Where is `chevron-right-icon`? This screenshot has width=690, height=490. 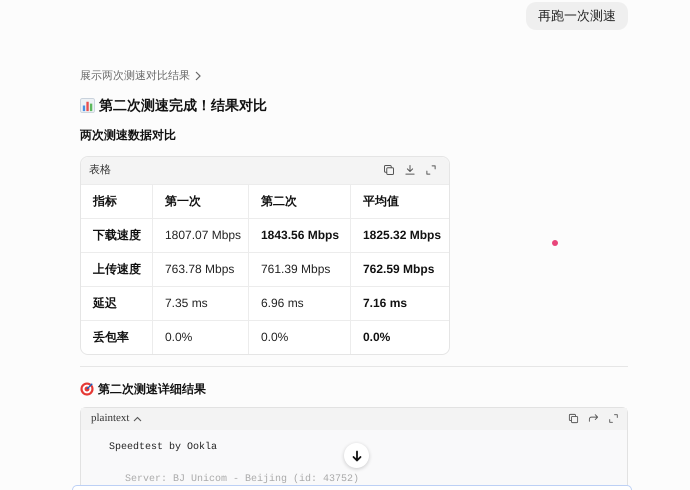
chevron-right-icon is located at coordinates (198, 76).